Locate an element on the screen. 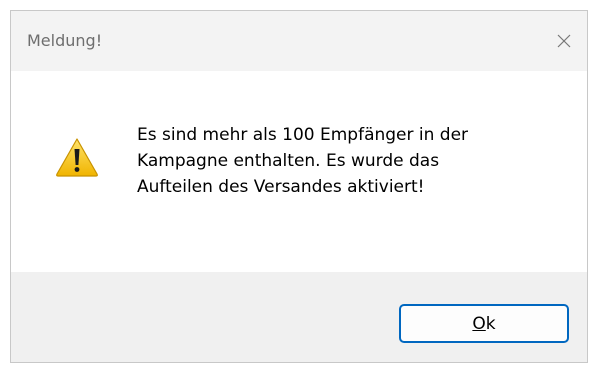 This screenshot has width=590, height=365. close-button is located at coordinates (564, 41).